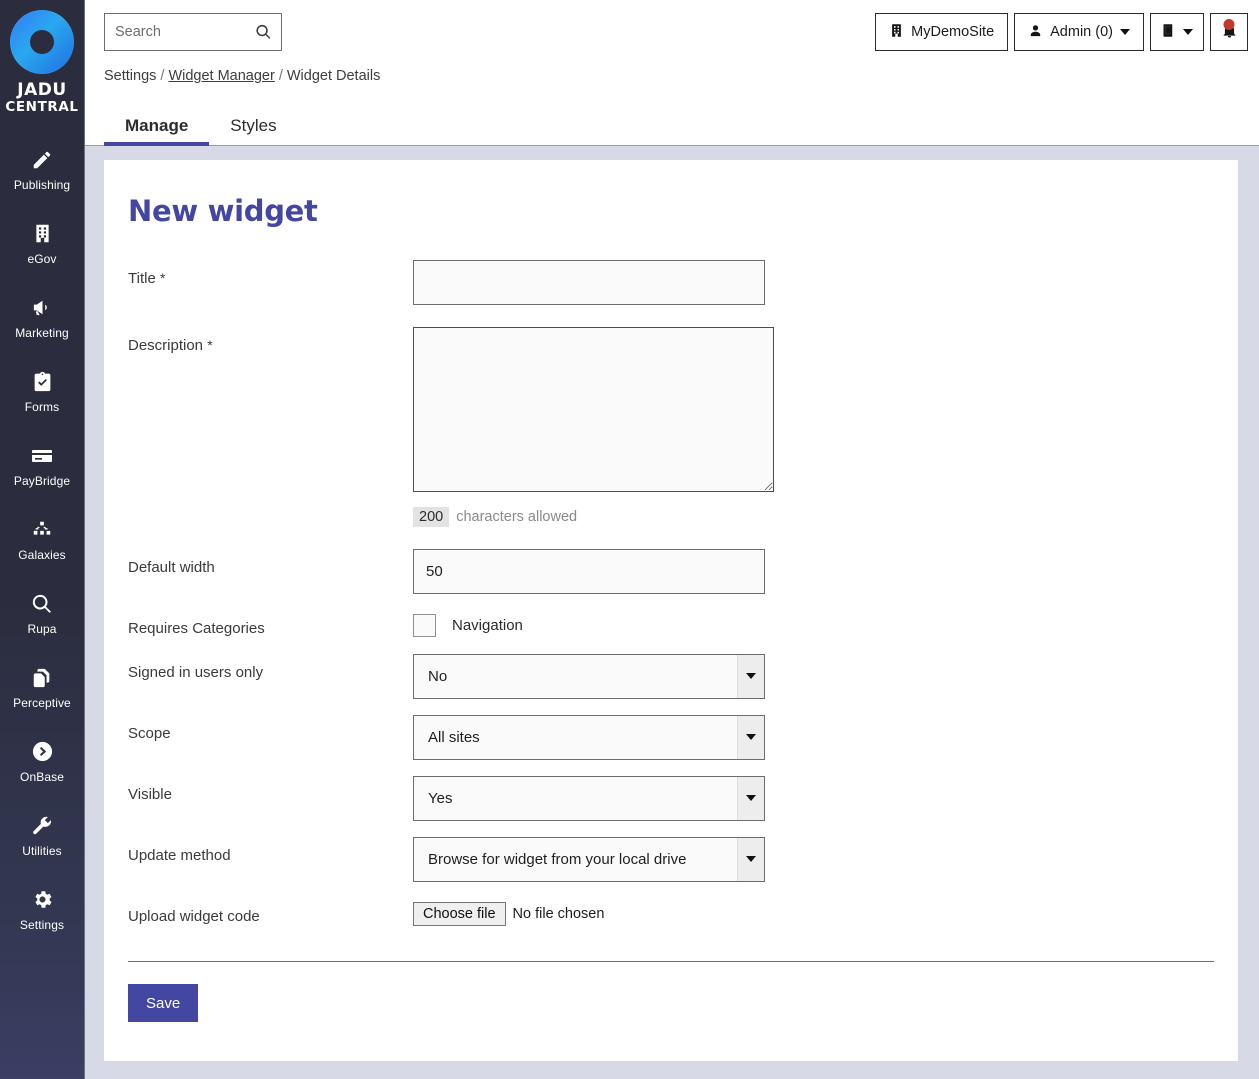  Describe the element at coordinates (1081, 32) in the screenshot. I see `admin-menu-label: Admin (0)` at that location.